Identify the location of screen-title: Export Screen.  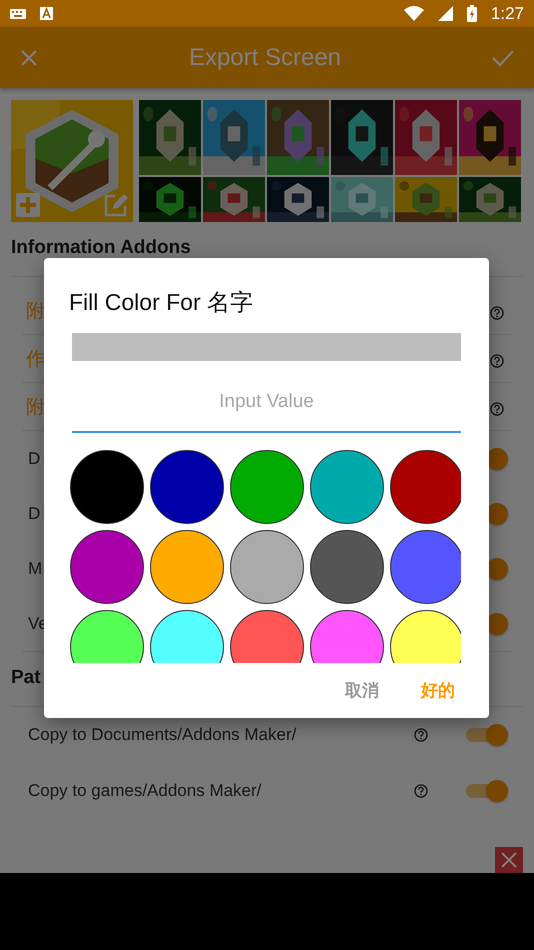
(265, 58).